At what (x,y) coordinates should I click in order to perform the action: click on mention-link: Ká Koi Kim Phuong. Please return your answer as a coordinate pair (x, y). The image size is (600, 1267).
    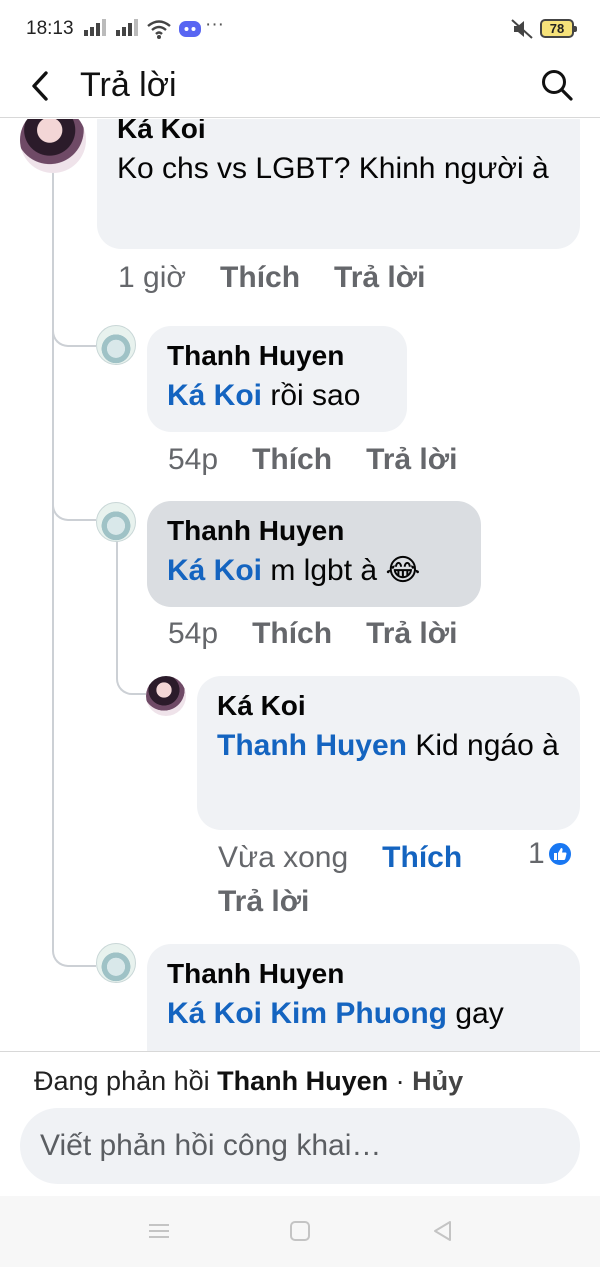
    Looking at the image, I should click on (307, 1013).